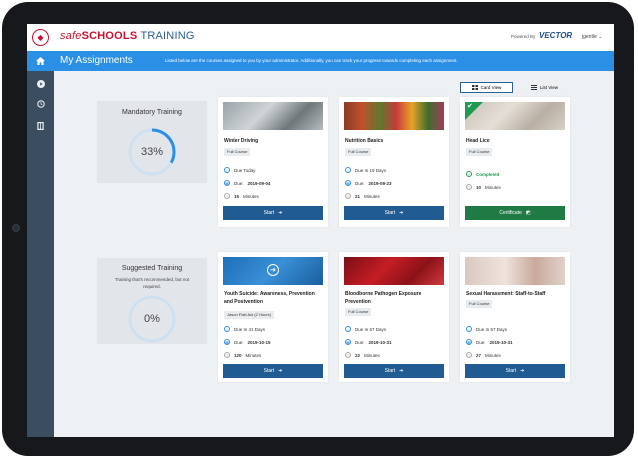 This screenshot has height=460, width=638. What do you see at coordinates (600, 37) in the screenshot?
I see `chevron-down-icon: ⌄` at bounding box center [600, 37].